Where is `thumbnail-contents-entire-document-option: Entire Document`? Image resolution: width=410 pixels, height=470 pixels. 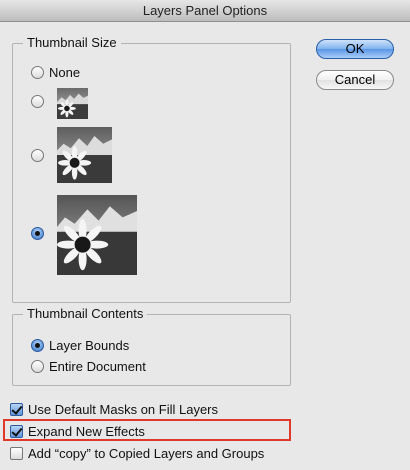
thumbnail-contents-entire-document-option: Entire Document is located at coordinates (88, 366).